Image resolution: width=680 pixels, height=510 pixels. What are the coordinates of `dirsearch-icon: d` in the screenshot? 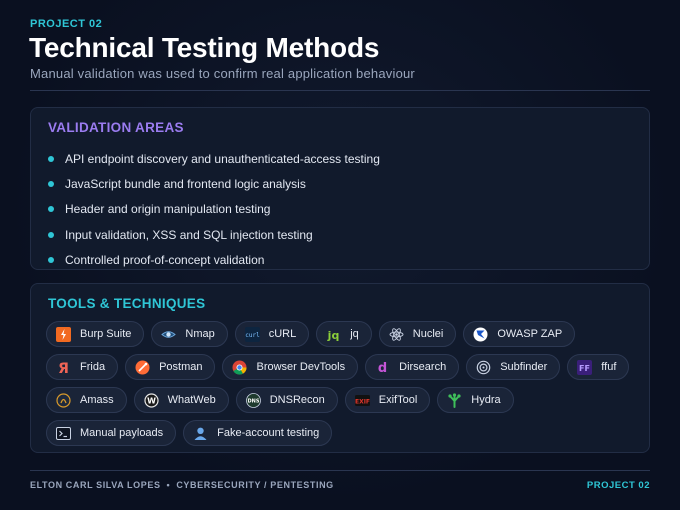 It's located at (382, 367).